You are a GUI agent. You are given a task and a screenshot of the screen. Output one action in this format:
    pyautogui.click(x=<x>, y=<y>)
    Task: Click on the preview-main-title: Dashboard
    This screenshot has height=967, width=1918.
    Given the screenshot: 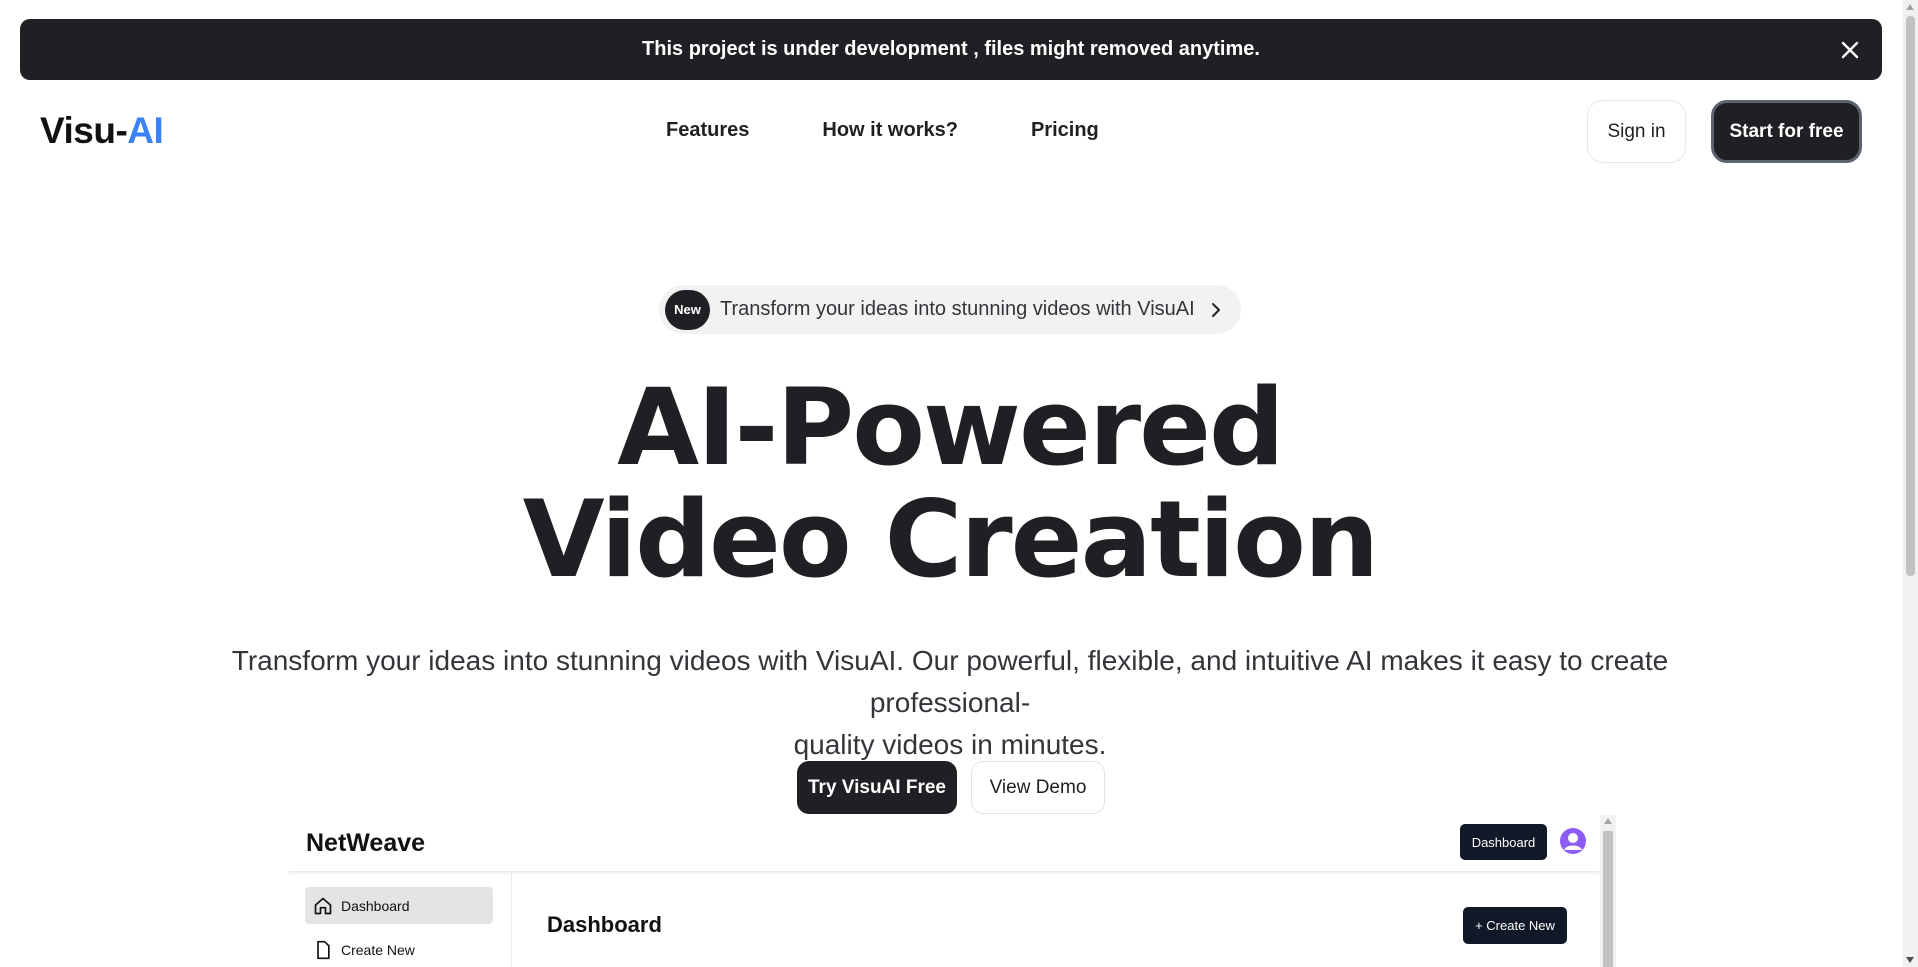 What is the action you would take?
    pyautogui.click(x=604, y=924)
    